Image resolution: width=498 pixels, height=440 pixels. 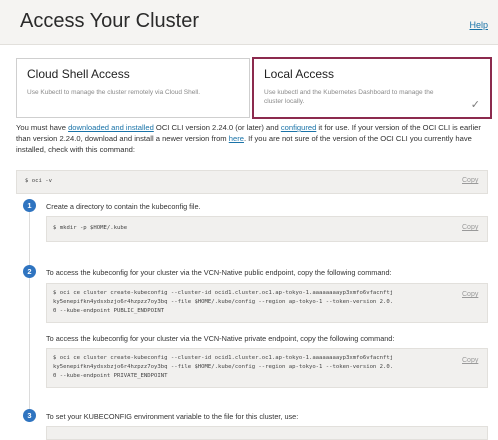 I want to click on version-command-box: $ oci -v, so click(x=252, y=182).